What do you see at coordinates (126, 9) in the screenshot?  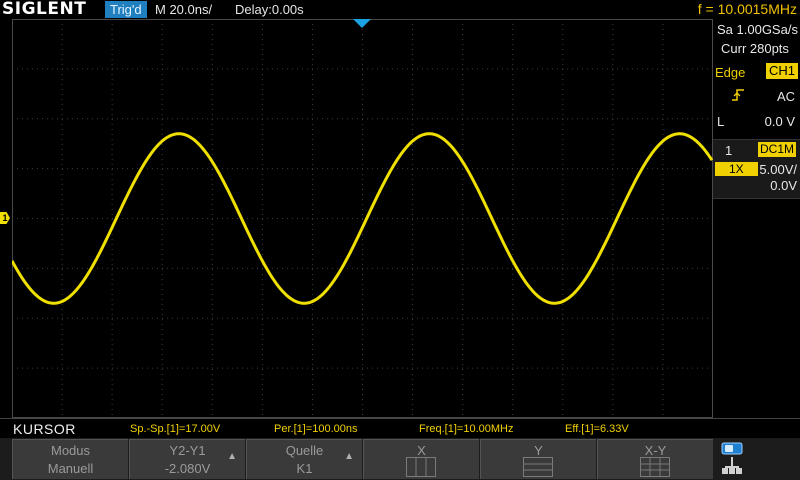 I see `trigger-status-badge: Trig'd` at bounding box center [126, 9].